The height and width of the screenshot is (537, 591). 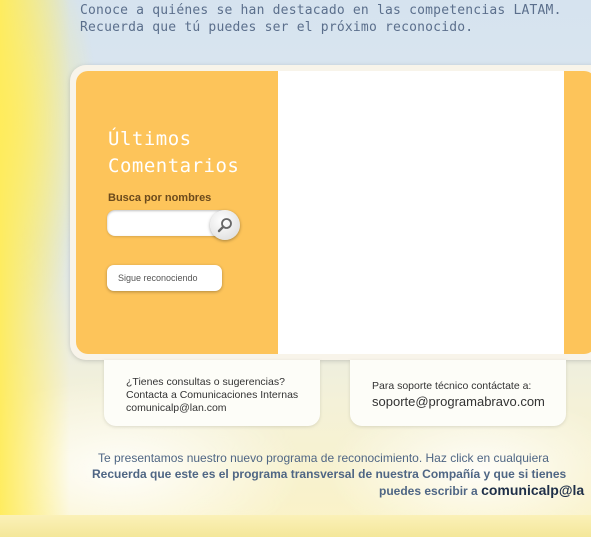 What do you see at coordinates (164, 278) in the screenshot?
I see `sigue-reconociendo-button: Sigue reconociendo` at bounding box center [164, 278].